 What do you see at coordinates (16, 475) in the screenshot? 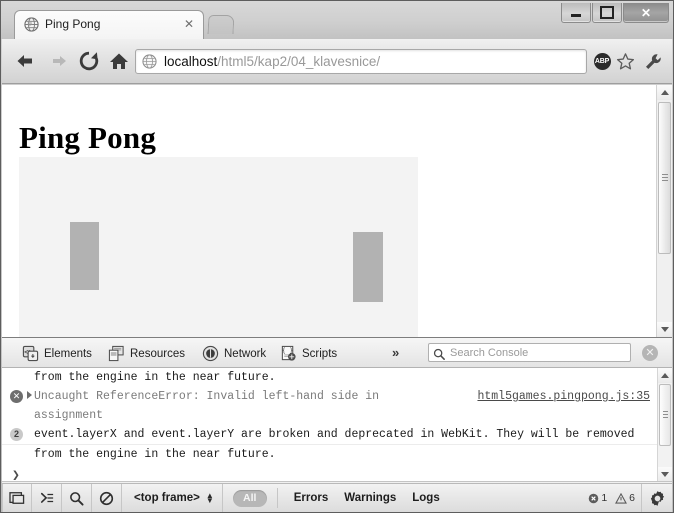
I see `console-prompt-caret-icon: ❯` at bounding box center [16, 475].